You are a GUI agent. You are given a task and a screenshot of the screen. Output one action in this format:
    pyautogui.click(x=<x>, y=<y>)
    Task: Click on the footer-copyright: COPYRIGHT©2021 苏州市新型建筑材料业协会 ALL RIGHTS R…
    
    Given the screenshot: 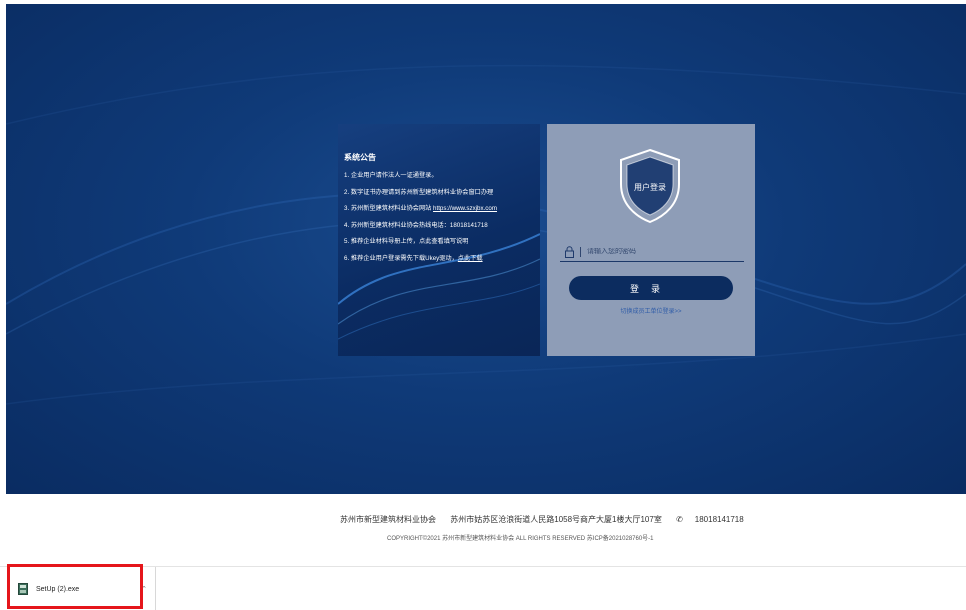 What is the action you would take?
    pyautogui.click(x=520, y=539)
    